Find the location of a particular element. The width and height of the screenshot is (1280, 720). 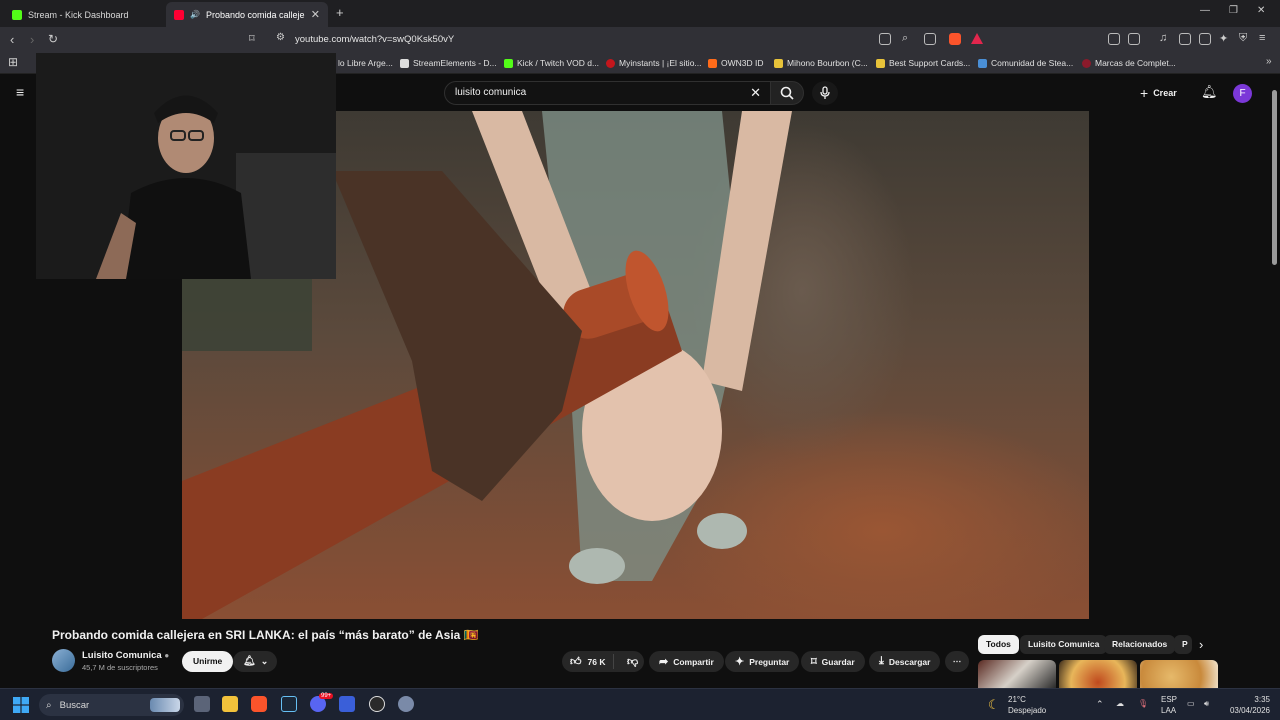

taskbar-search: ⌕ Buscar is located at coordinates (111, 705).